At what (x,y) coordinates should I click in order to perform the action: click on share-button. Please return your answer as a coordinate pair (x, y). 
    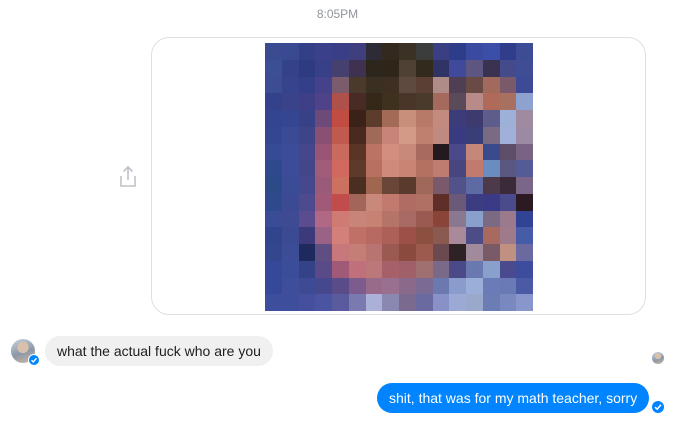
    Looking at the image, I should click on (128, 177).